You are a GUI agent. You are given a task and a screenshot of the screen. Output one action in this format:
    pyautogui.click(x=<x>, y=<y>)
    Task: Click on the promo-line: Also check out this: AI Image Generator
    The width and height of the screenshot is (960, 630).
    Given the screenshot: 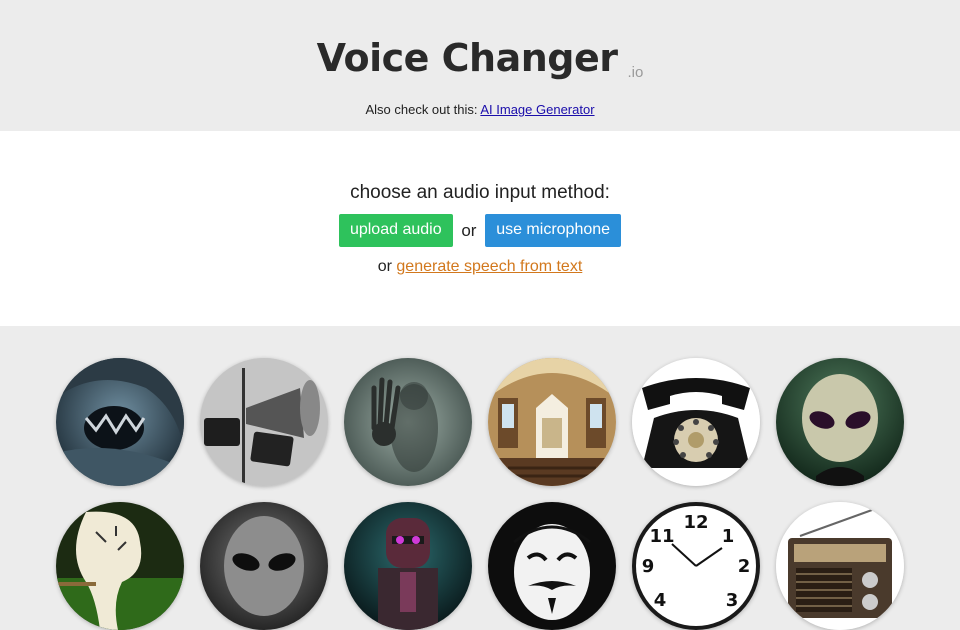 What is the action you would take?
    pyautogui.click(x=480, y=109)
    